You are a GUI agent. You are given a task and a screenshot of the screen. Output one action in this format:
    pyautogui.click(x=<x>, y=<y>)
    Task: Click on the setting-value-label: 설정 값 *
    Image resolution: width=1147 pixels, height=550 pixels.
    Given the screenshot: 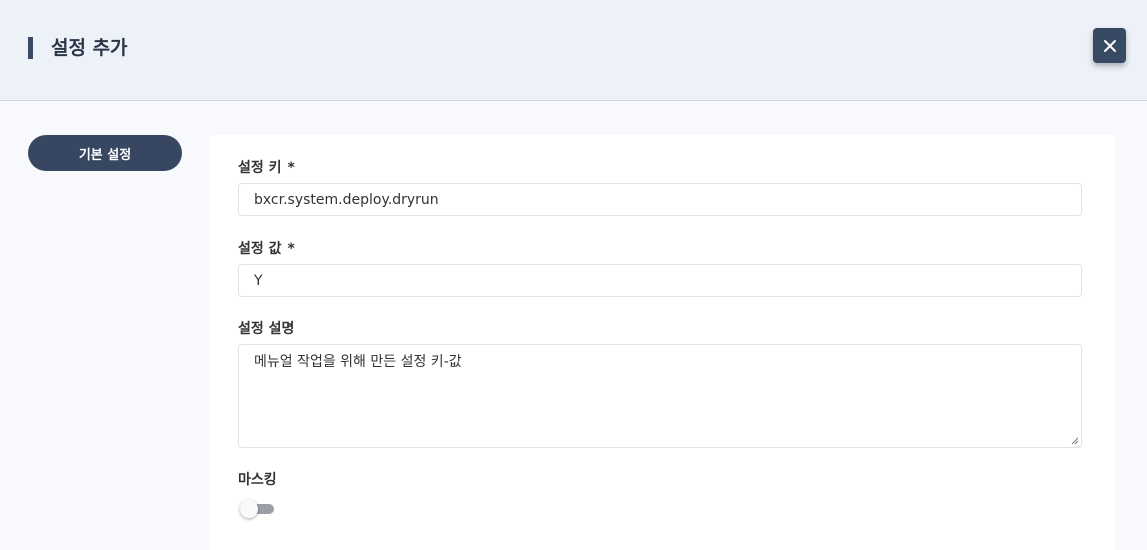 What is the action you would take?
    pyautogui.click(x=266, y=249)
    